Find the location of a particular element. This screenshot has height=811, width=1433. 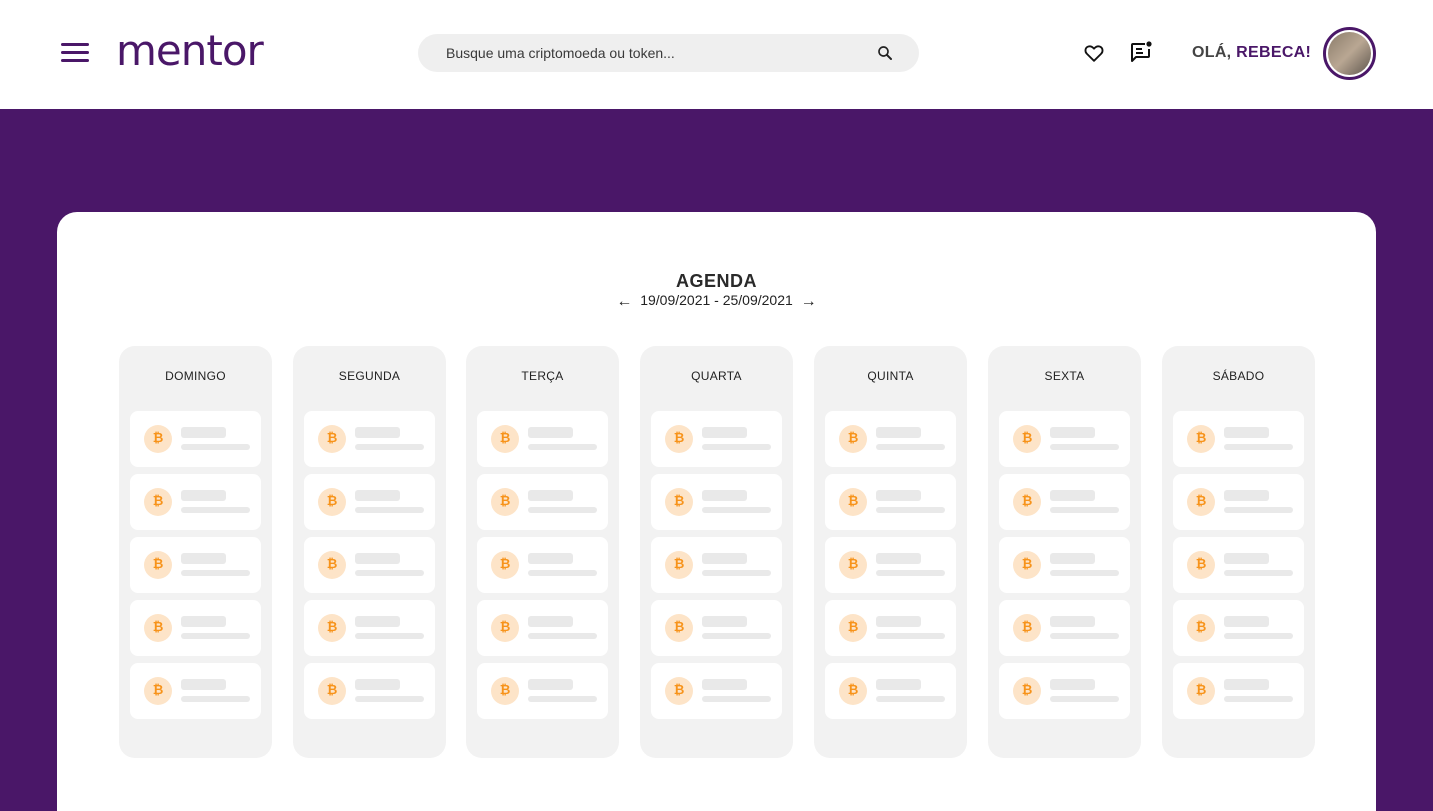

user-greeting: OLÁ, REBECA! is located at coordinates (1251, 53).